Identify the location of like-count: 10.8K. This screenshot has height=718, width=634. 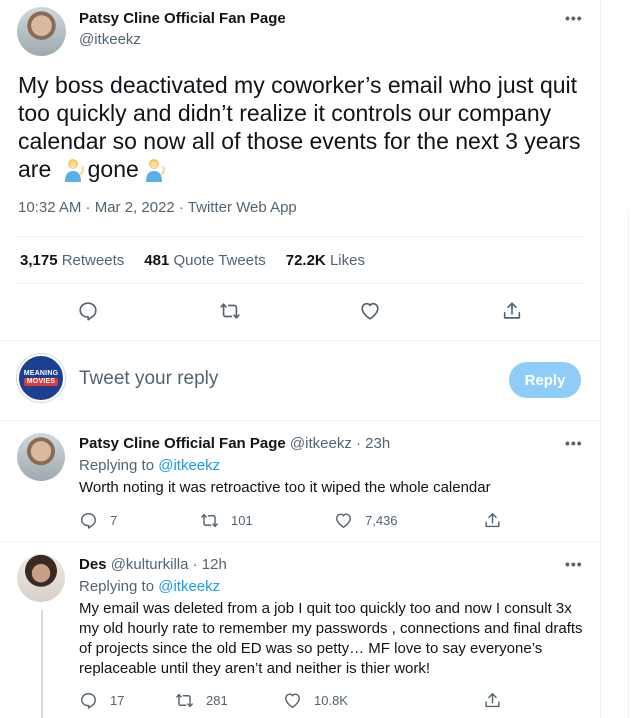
(331, 700).